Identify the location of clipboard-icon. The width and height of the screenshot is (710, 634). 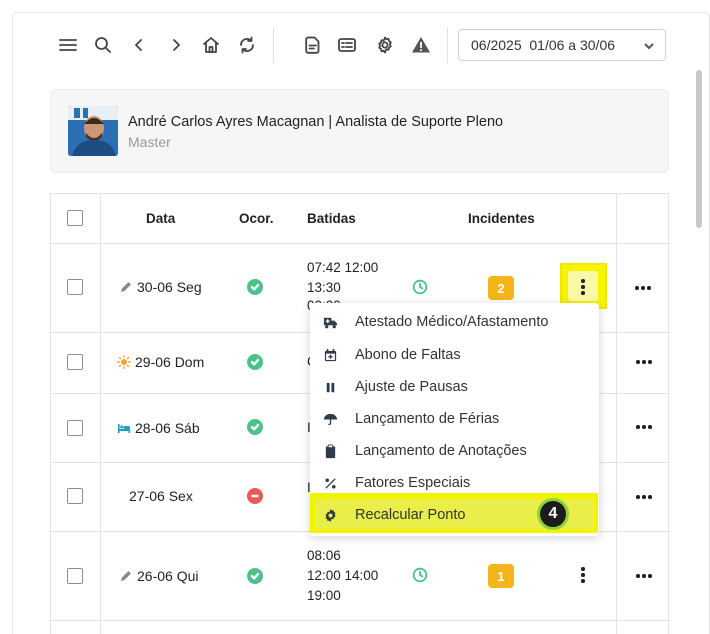
(330, 451).